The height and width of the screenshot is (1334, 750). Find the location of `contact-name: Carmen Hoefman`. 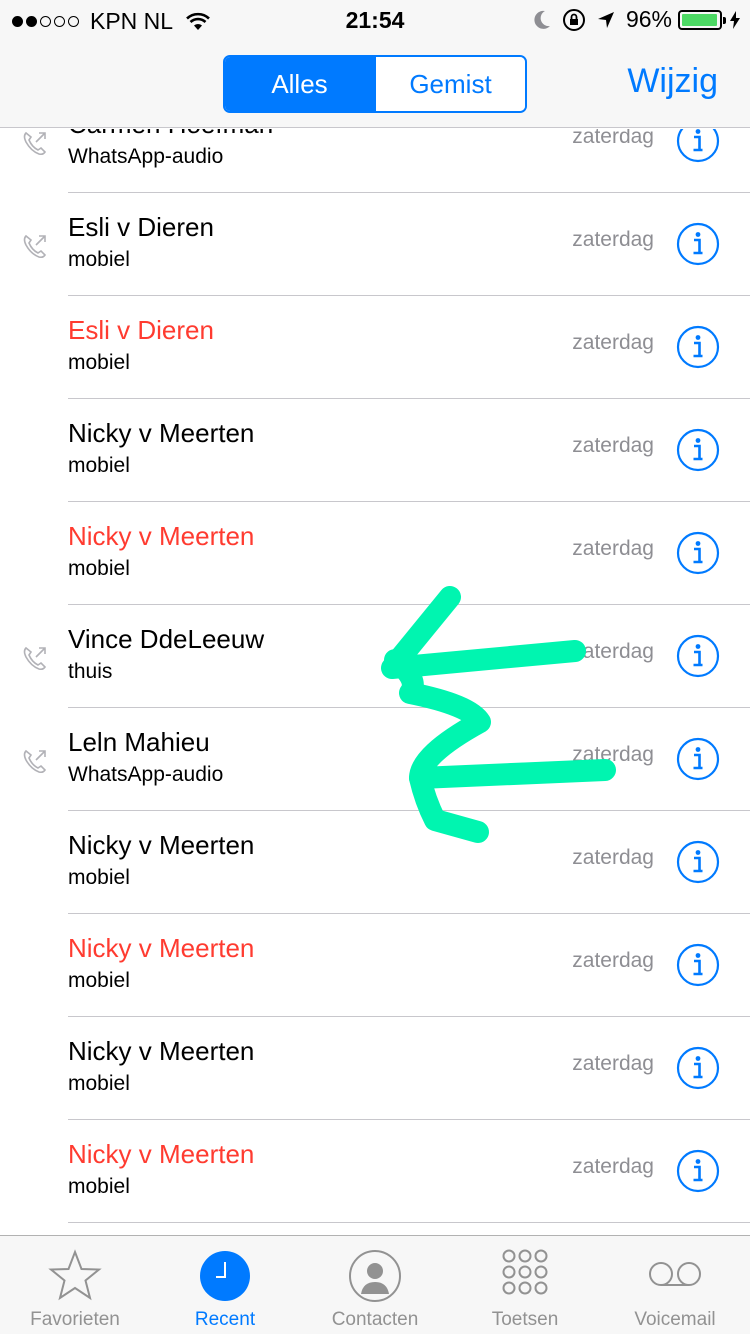

contact-name: Carmen Hoefman is located at coordinates (170, 134).